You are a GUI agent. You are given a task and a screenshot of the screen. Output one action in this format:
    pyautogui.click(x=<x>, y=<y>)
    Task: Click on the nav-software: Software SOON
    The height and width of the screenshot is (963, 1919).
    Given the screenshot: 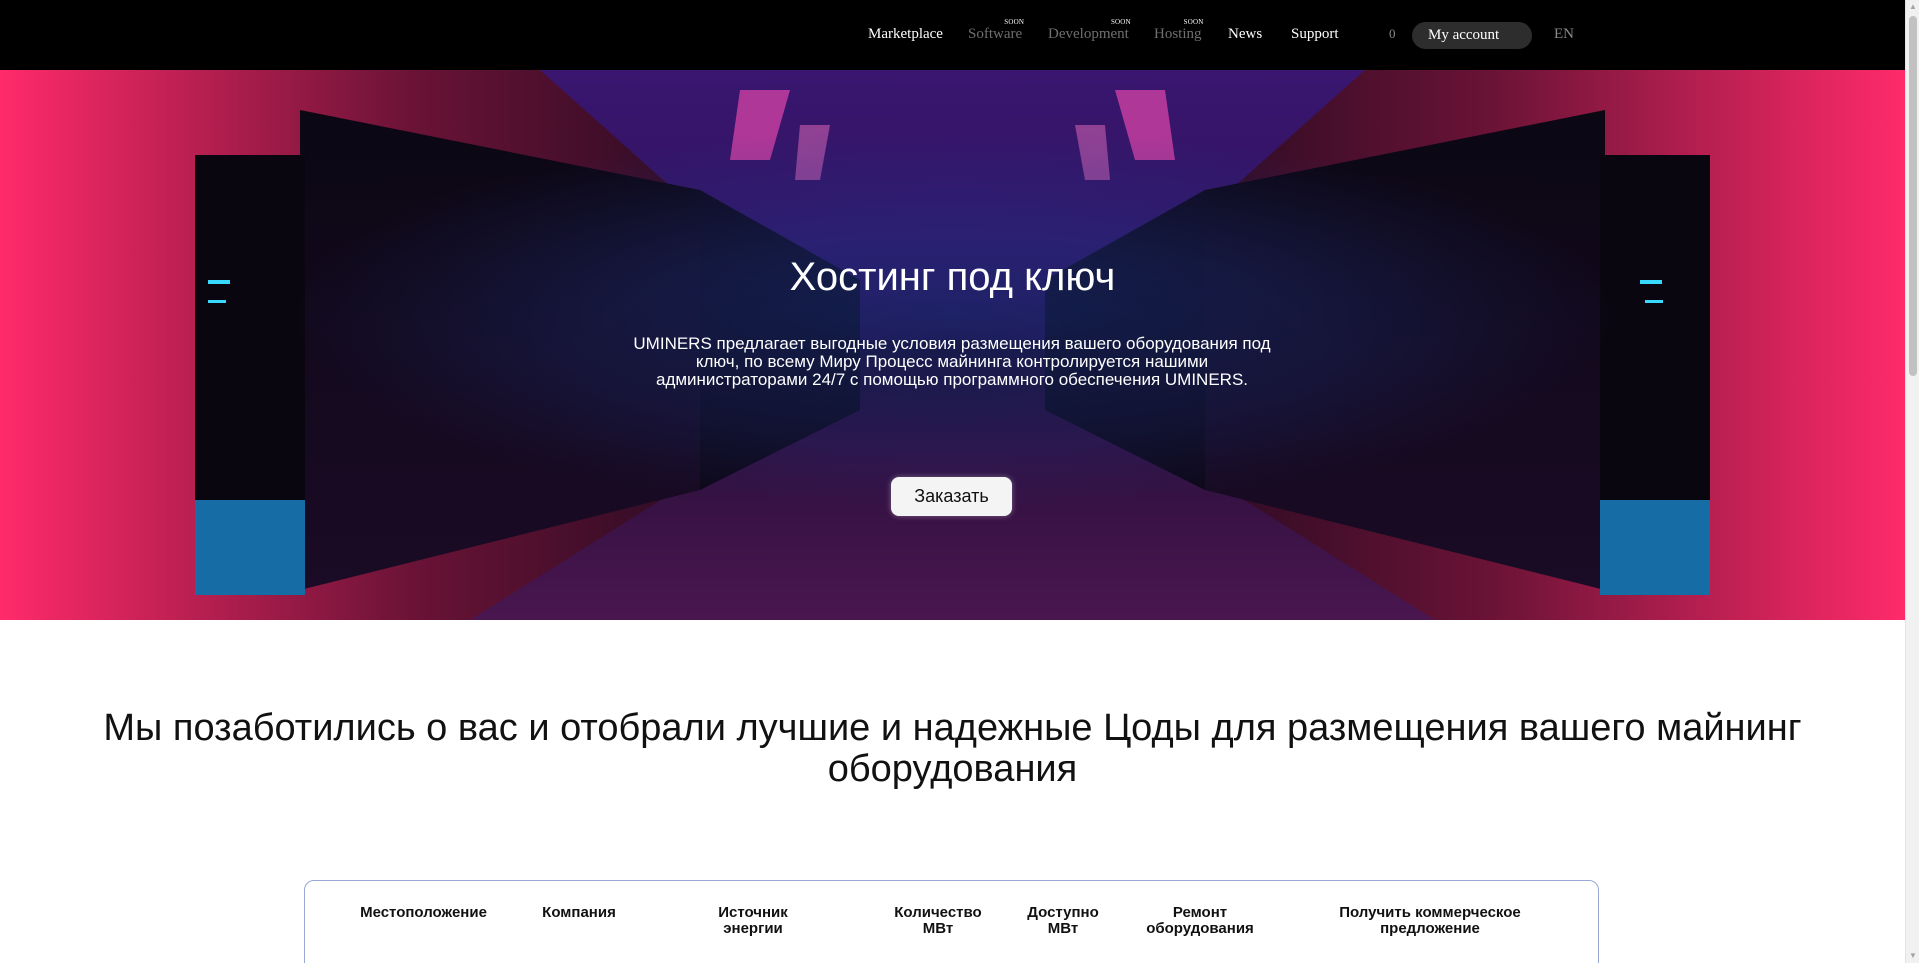 What is the action you would take?
    pyautogui.click(x=996, y=30)
    